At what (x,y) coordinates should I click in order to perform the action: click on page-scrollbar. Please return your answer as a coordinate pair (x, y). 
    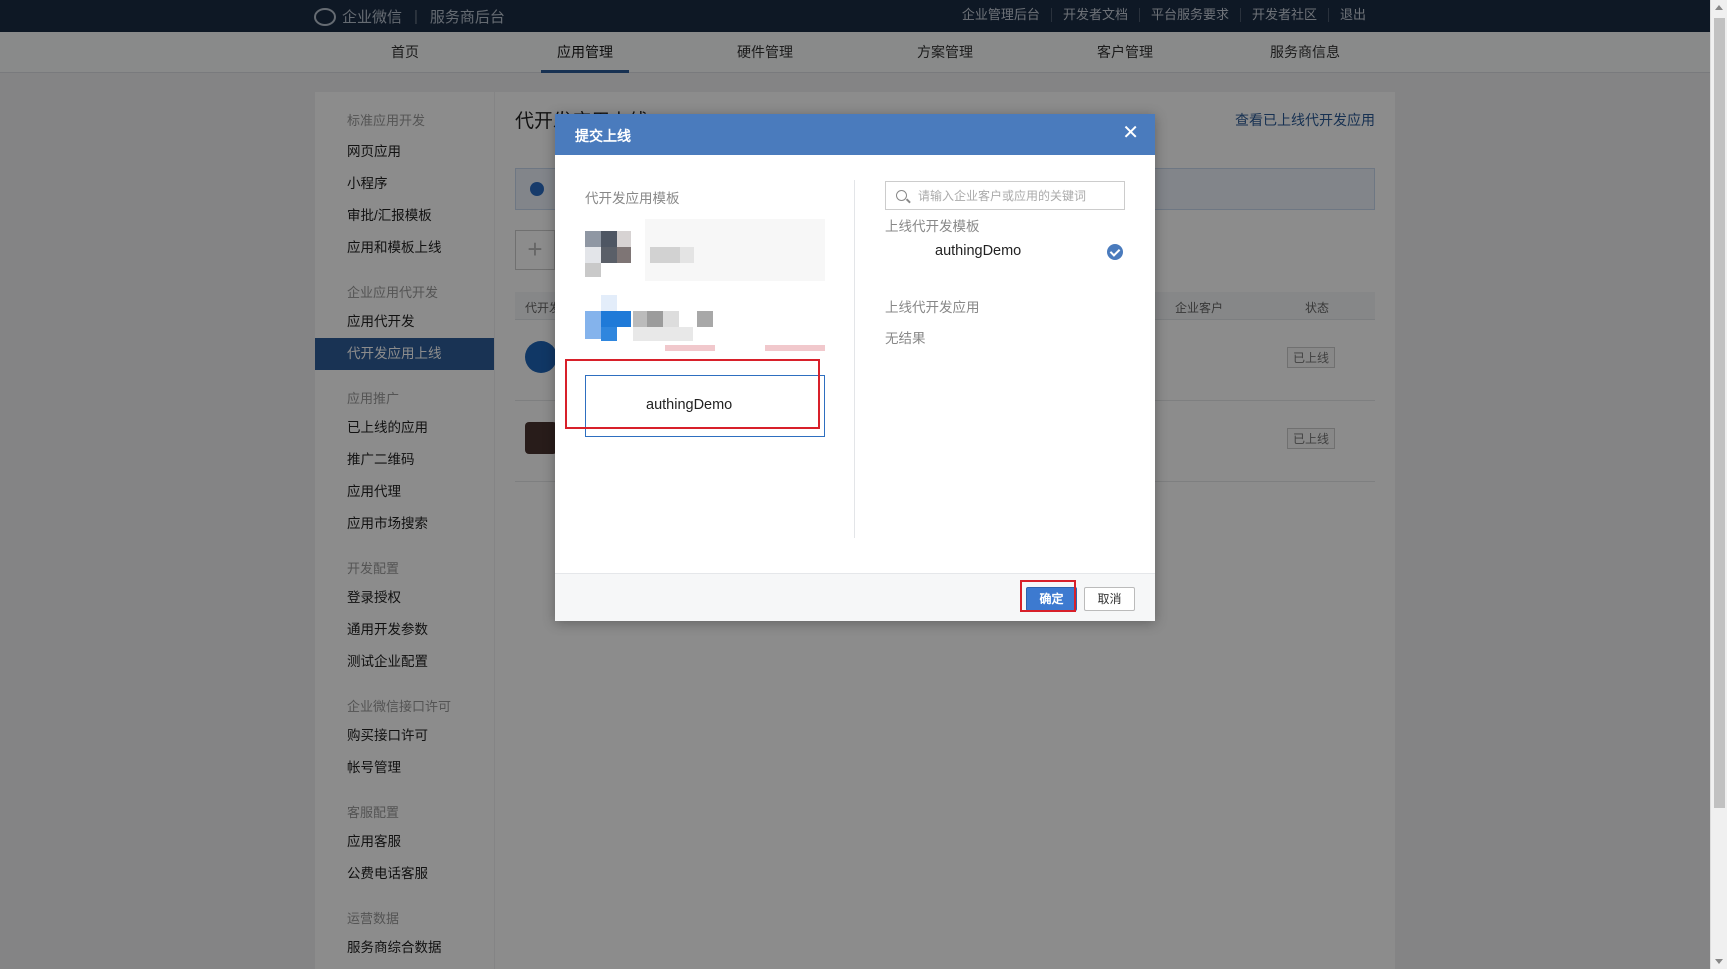
    Looking at the image, I should click on (1718, 484).